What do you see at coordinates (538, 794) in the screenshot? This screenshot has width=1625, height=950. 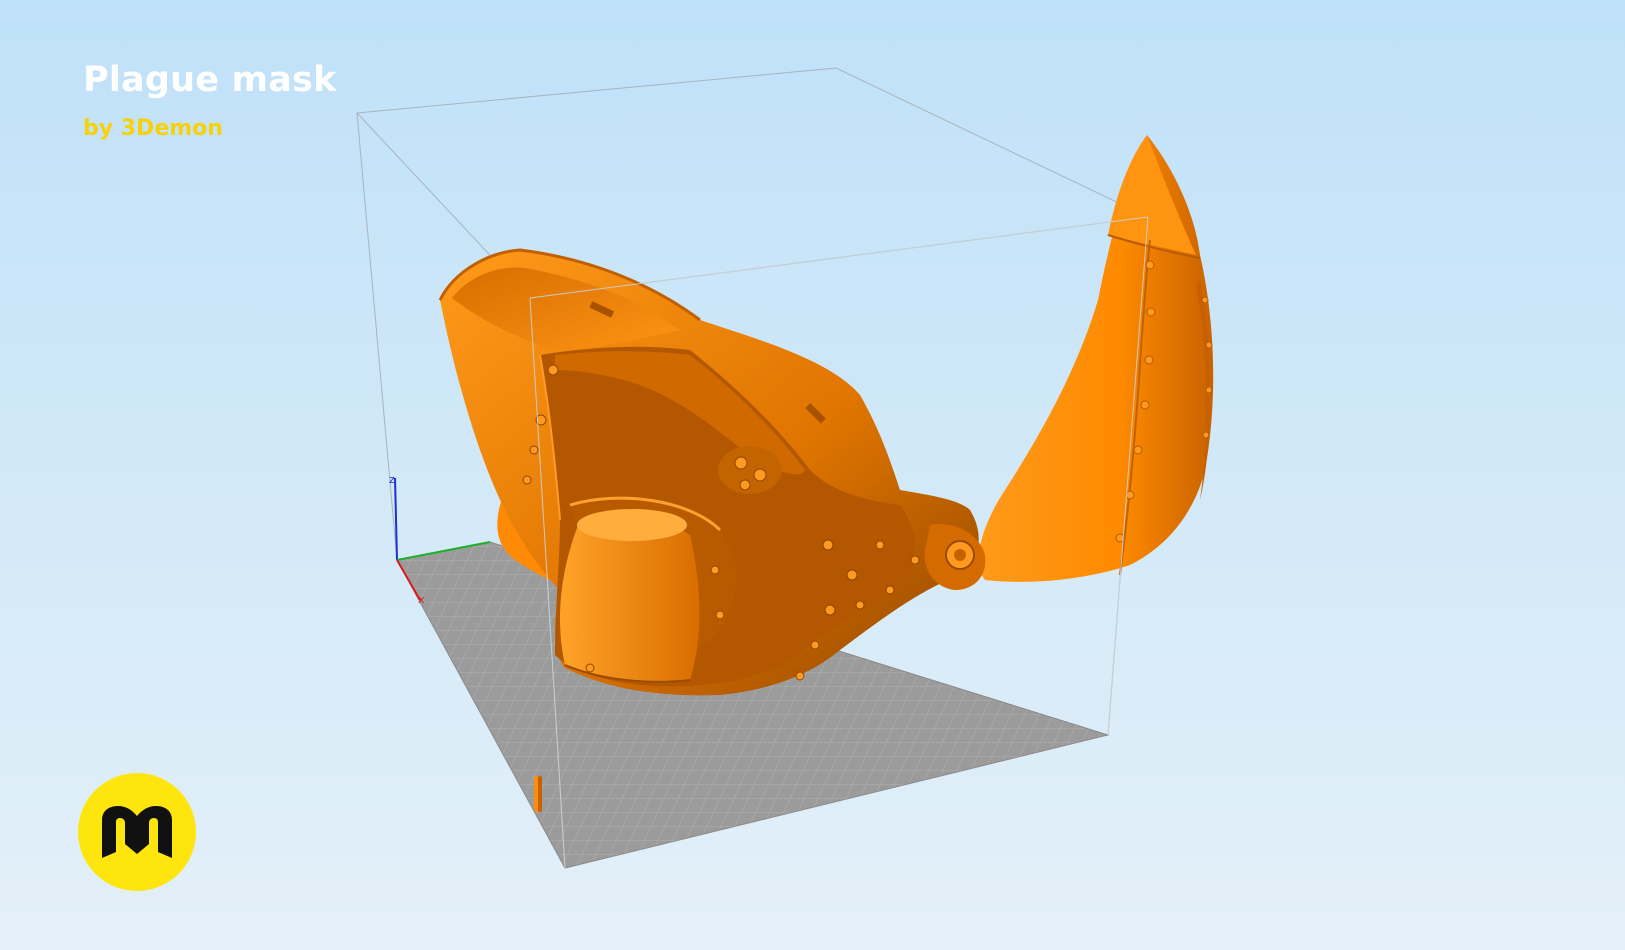 I see `small-peg-part` at bounding box center [538, 794].